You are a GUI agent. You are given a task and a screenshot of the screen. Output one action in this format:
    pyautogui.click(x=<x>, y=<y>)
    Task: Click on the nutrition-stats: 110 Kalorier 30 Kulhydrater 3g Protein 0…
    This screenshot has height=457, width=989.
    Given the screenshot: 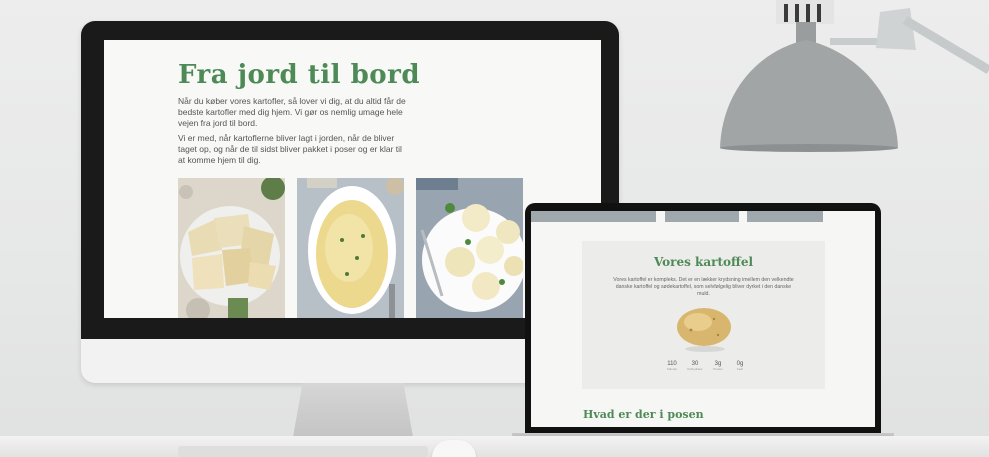 What is the action you would take?
    pyautogui.click(x=707, y=369)
    